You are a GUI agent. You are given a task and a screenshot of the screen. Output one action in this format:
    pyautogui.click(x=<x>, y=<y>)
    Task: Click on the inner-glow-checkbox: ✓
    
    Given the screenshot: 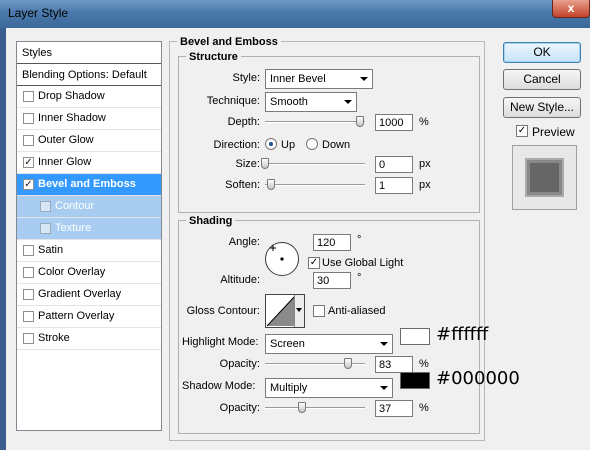 What is the action you would take?
    pyautogui.click(x=28, y=162)
    